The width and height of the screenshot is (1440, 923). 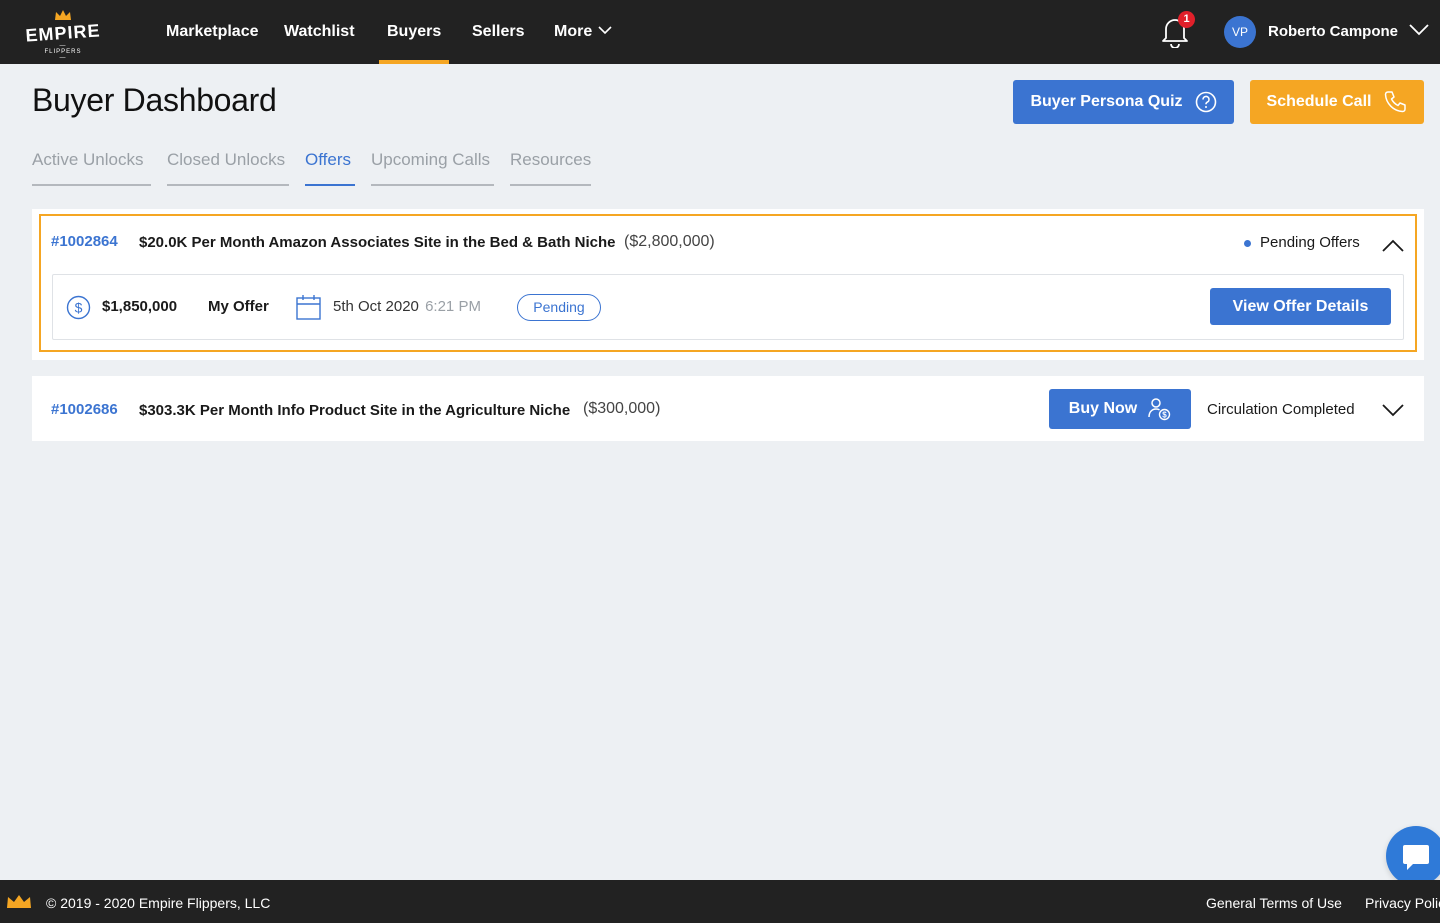 I want to click on quiz-button-label: Buyer Persona Quiz, so click(x=1106, y=101).